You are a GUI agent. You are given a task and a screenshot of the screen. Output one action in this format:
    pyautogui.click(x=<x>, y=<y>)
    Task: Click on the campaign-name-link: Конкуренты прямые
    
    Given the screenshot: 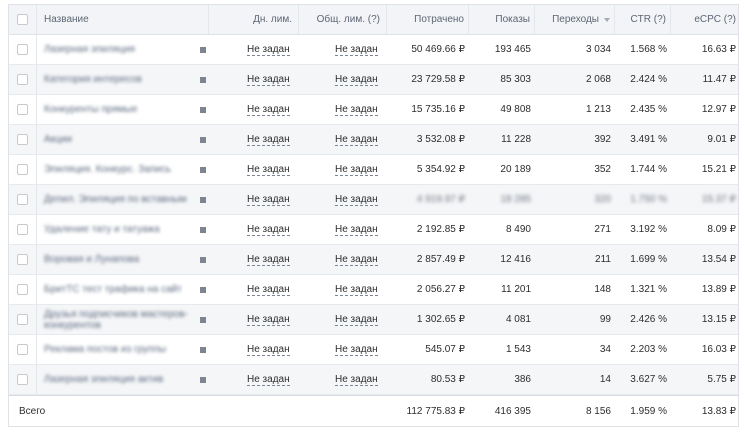 What is the action you would take?
    pyautogui.click(x=119, y=109)
    